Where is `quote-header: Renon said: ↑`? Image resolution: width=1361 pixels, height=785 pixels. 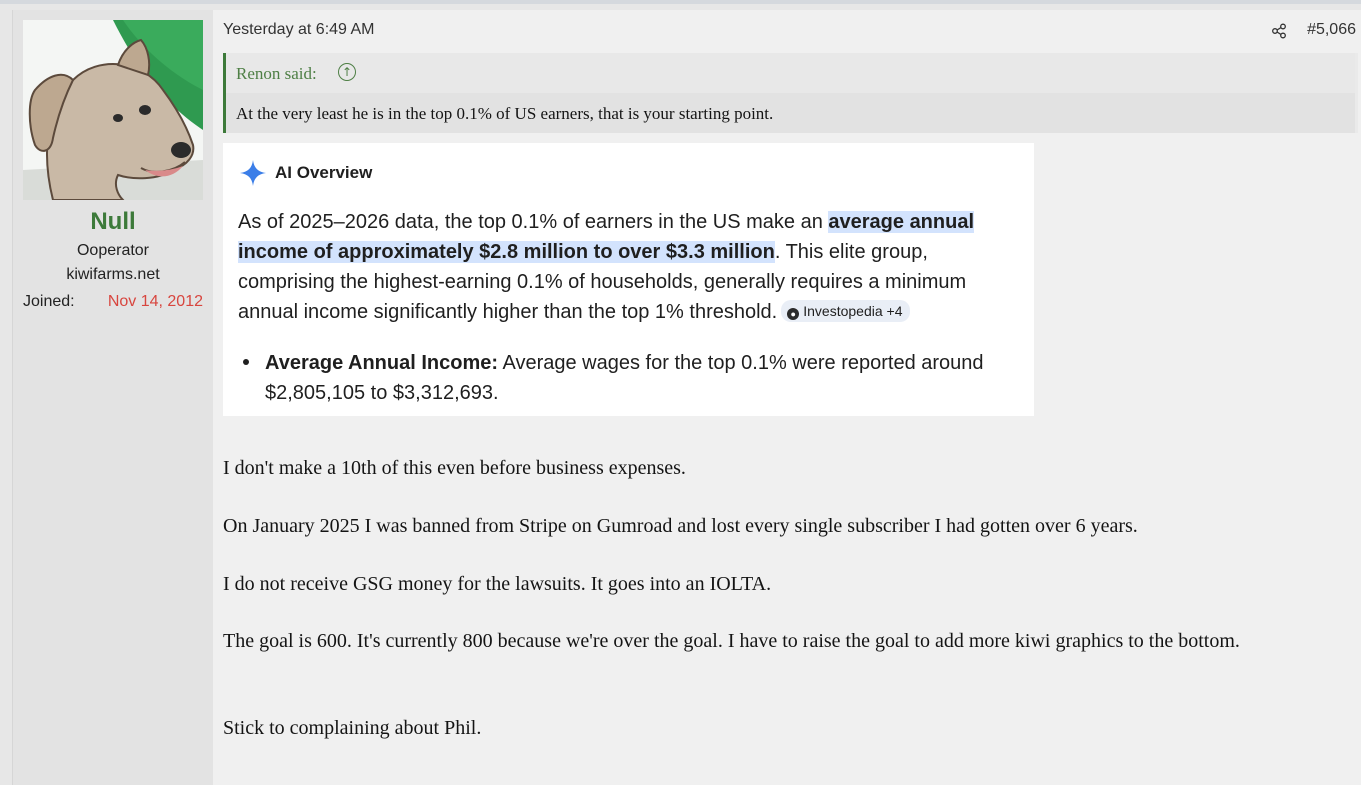 quote-header: Renon said: ↑ is located at coordinates (790, 73).